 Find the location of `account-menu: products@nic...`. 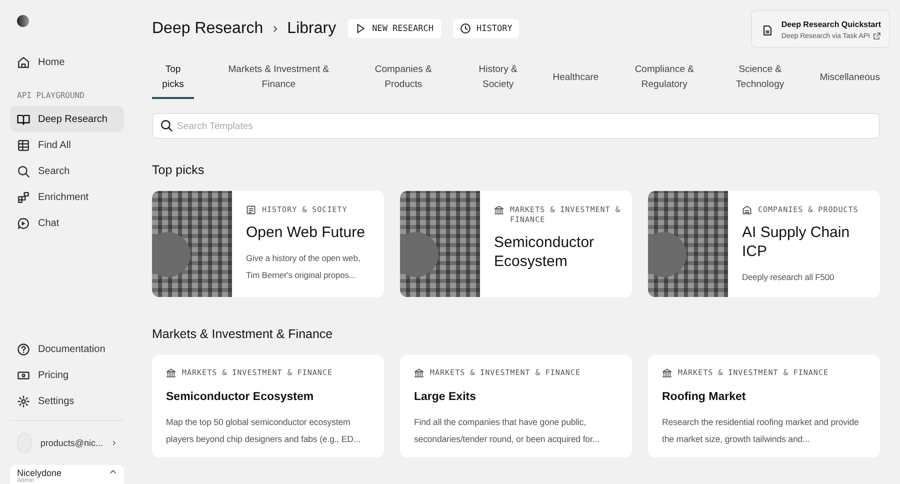

account-menu: products@nic... is located at coordinates (67, 443).